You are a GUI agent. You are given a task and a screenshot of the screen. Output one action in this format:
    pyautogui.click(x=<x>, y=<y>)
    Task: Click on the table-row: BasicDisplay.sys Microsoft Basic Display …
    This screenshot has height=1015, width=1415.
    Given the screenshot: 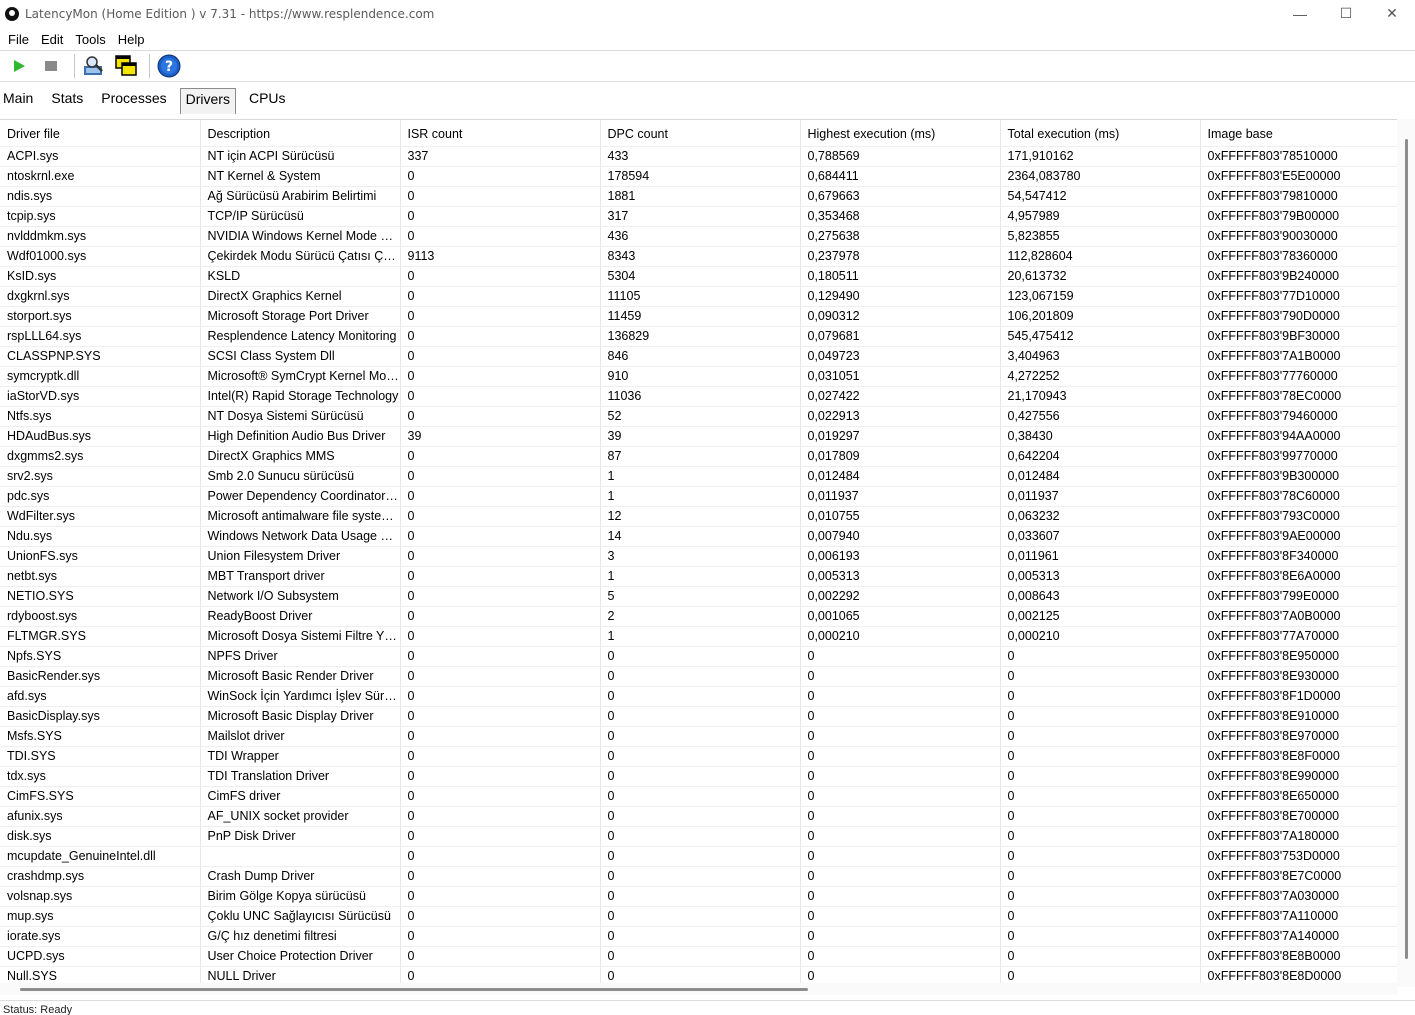 What is the action you would take?
    pyautogui.click(x=699, y=716)
    